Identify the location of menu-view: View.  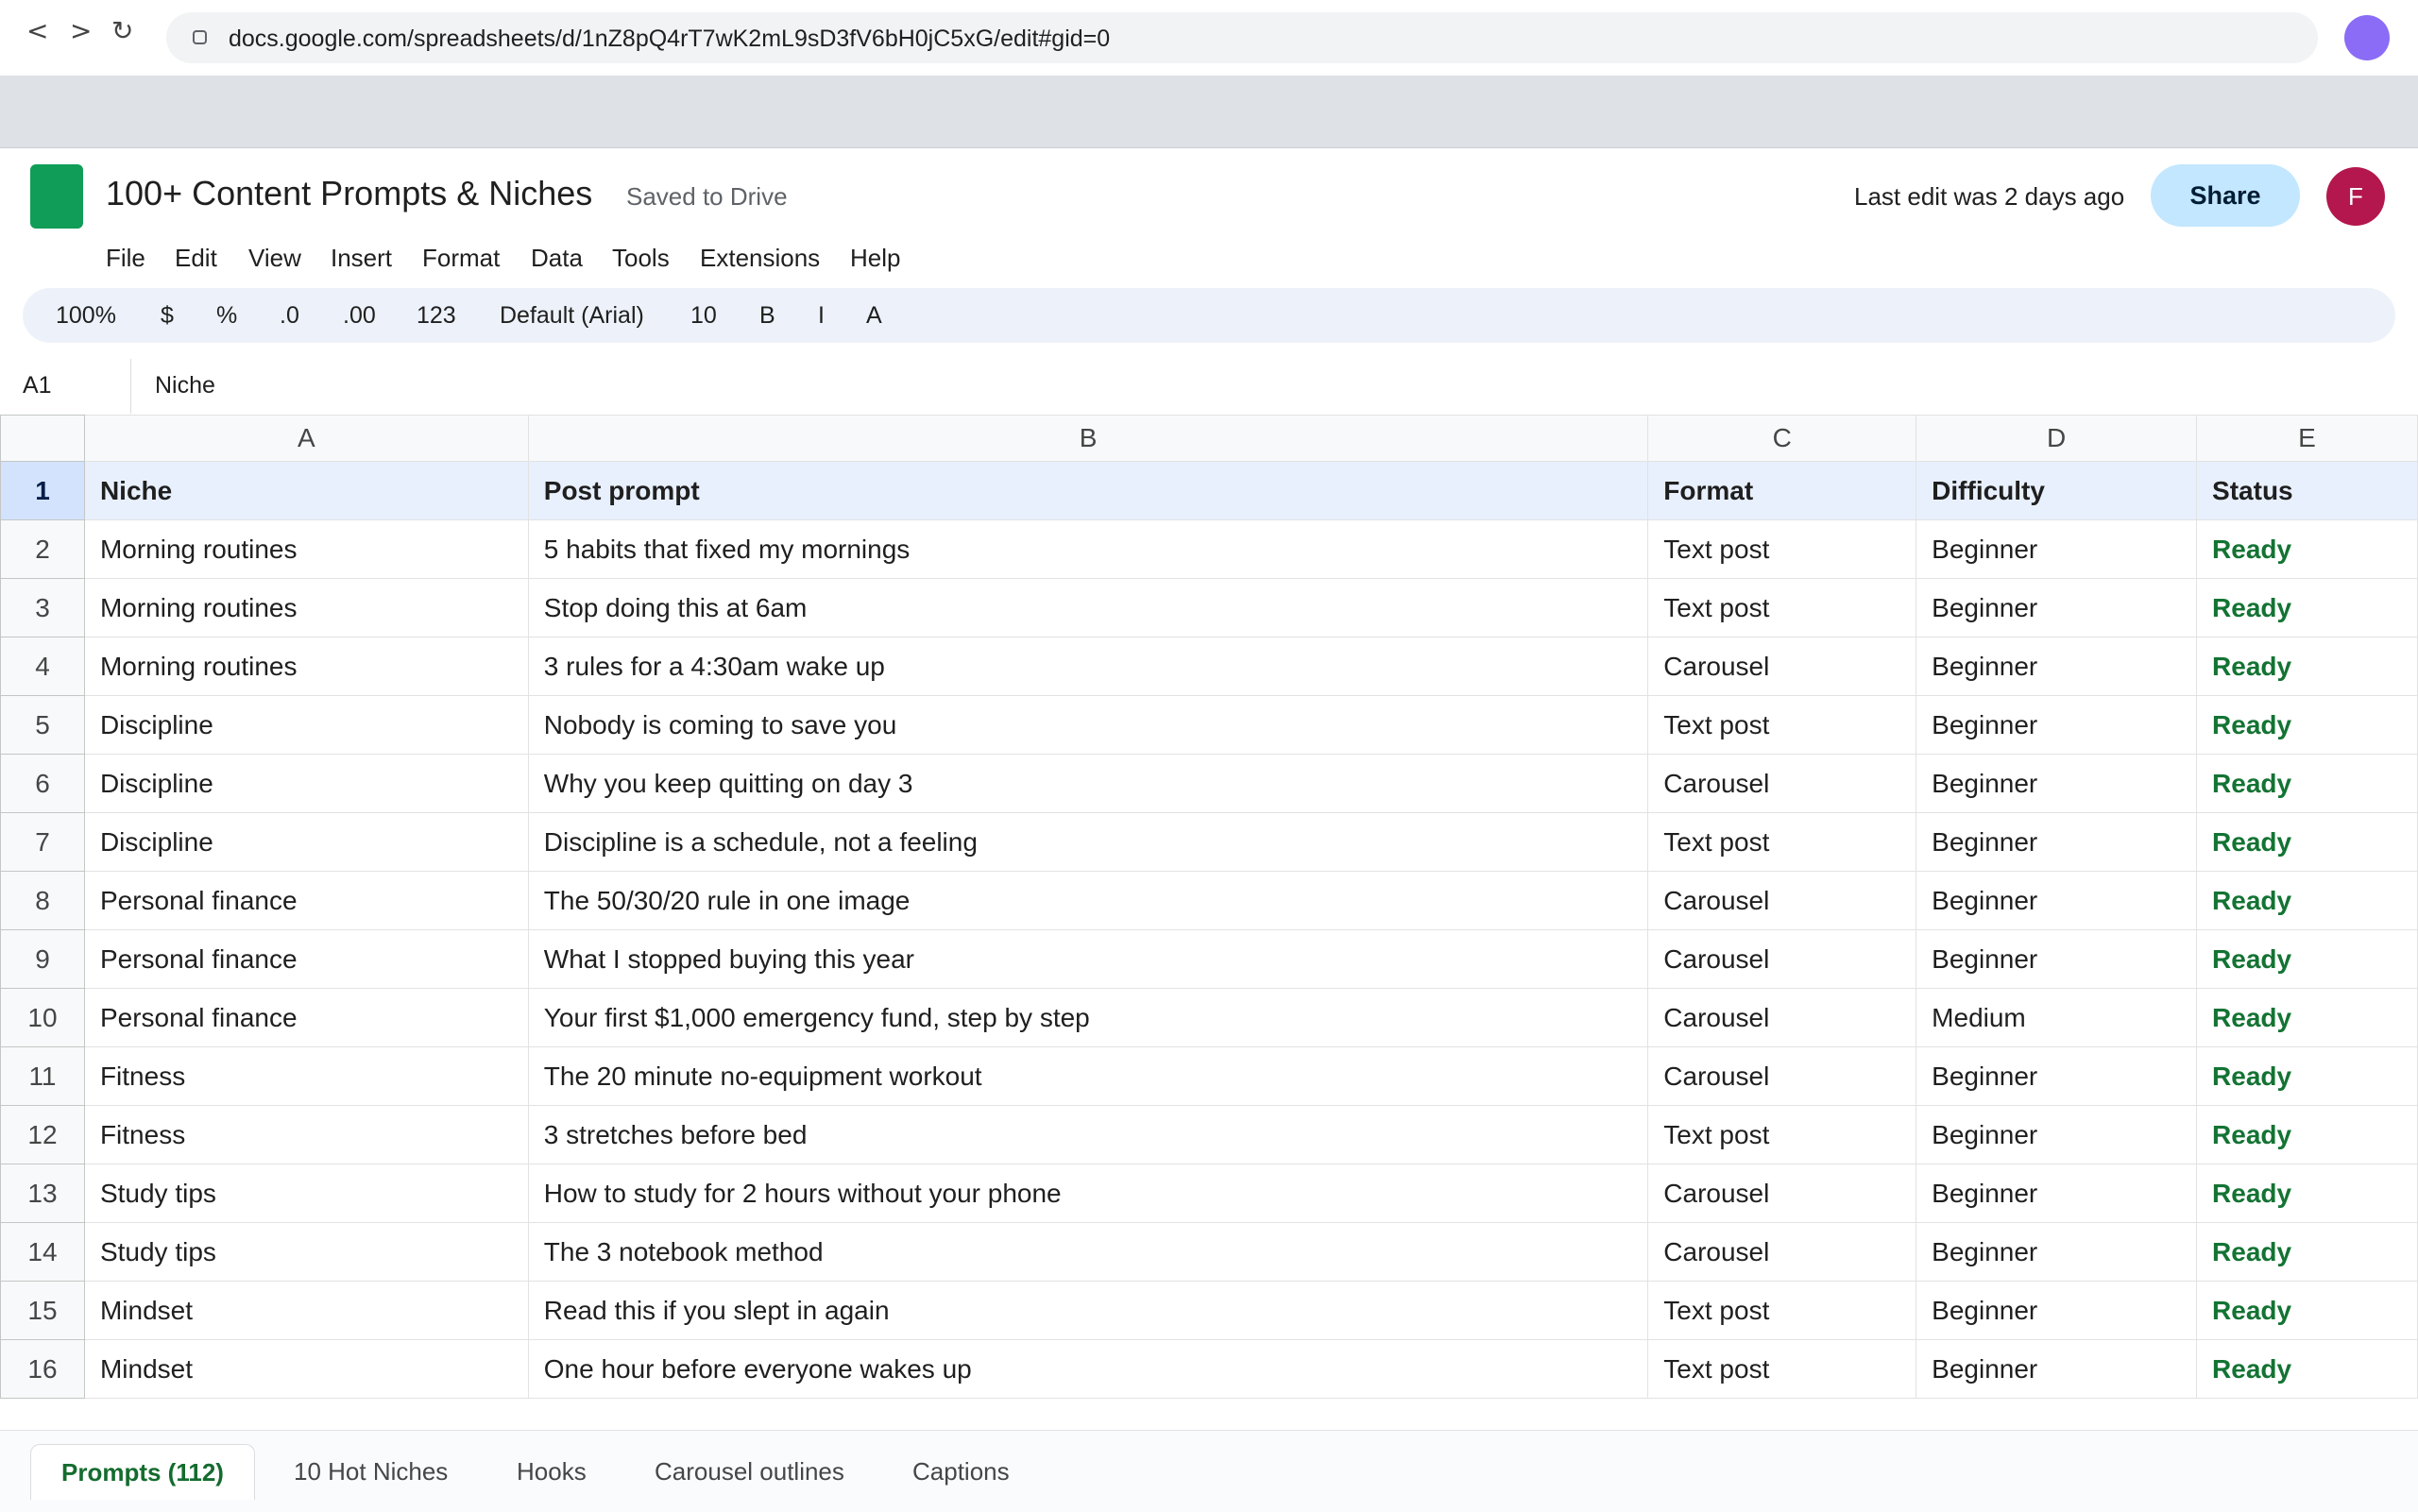
(274, 258).